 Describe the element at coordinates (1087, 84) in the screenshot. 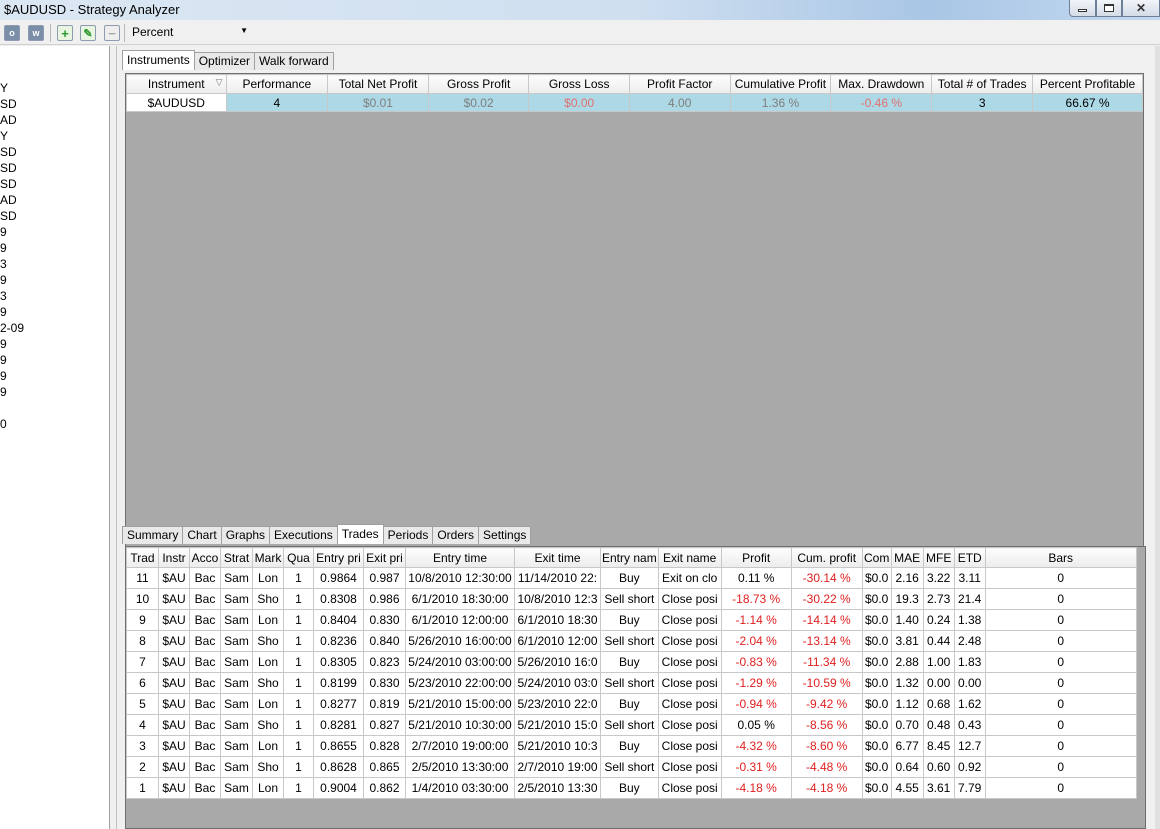

I see `col-header: Percent Profitable` at that location.